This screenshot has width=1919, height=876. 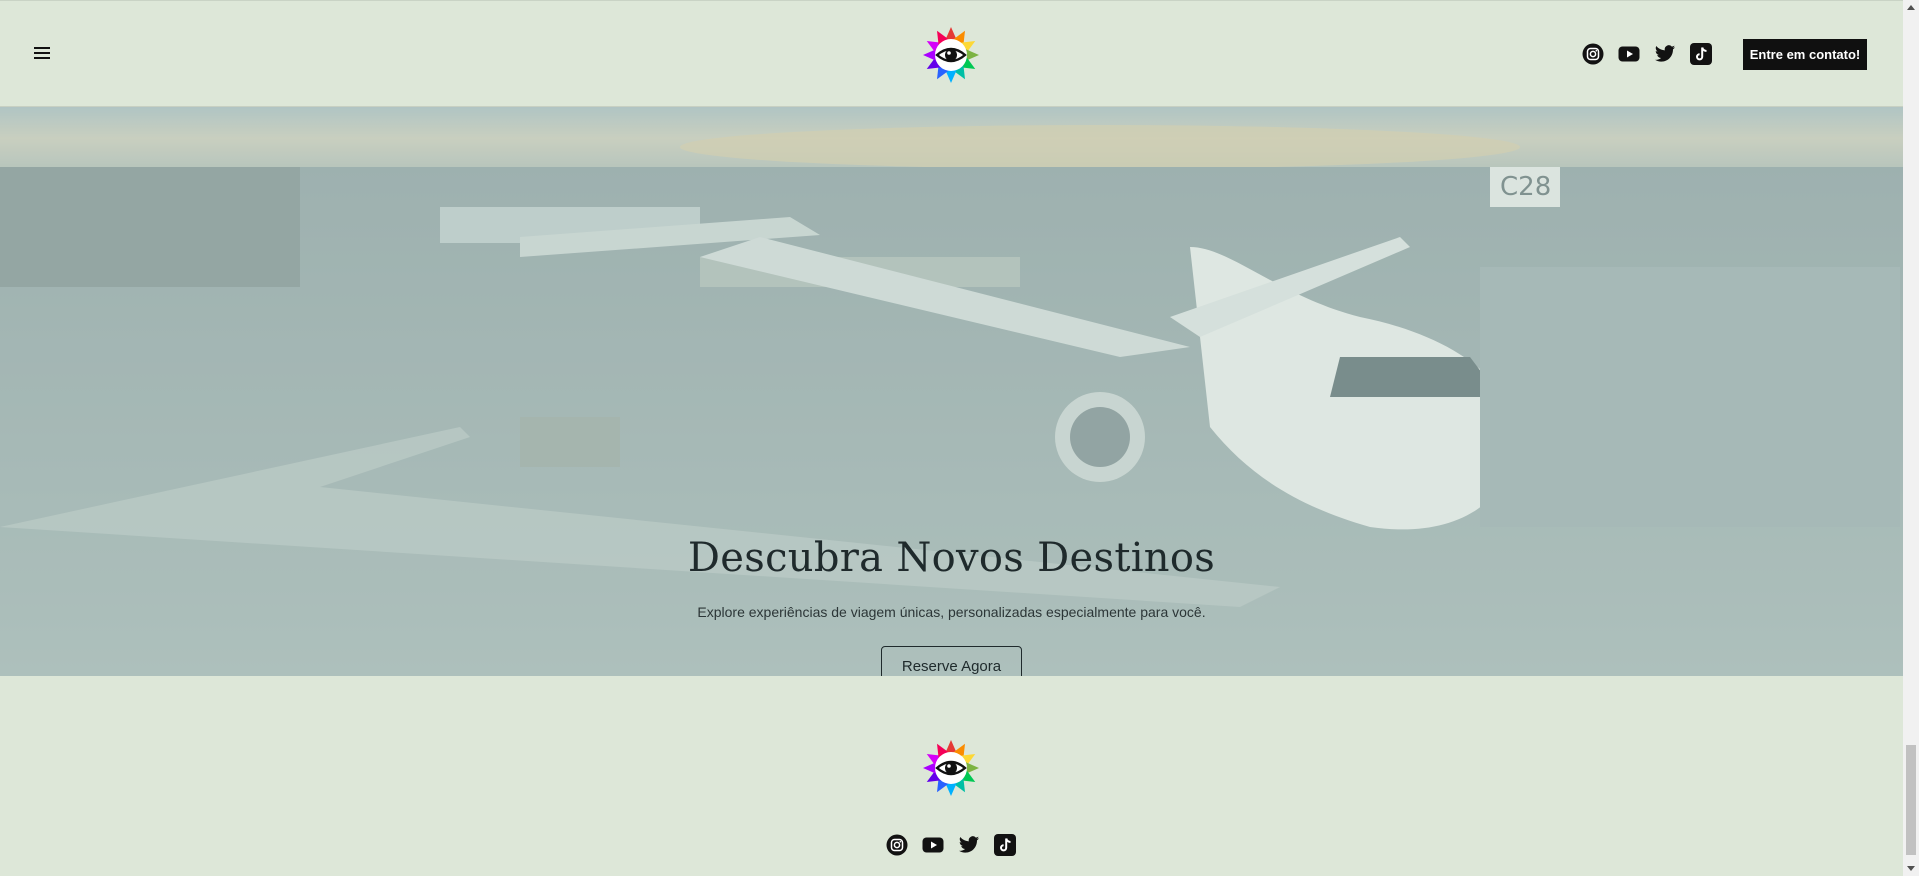 I want to click on header-social-links, so click(x=1647, y=54).